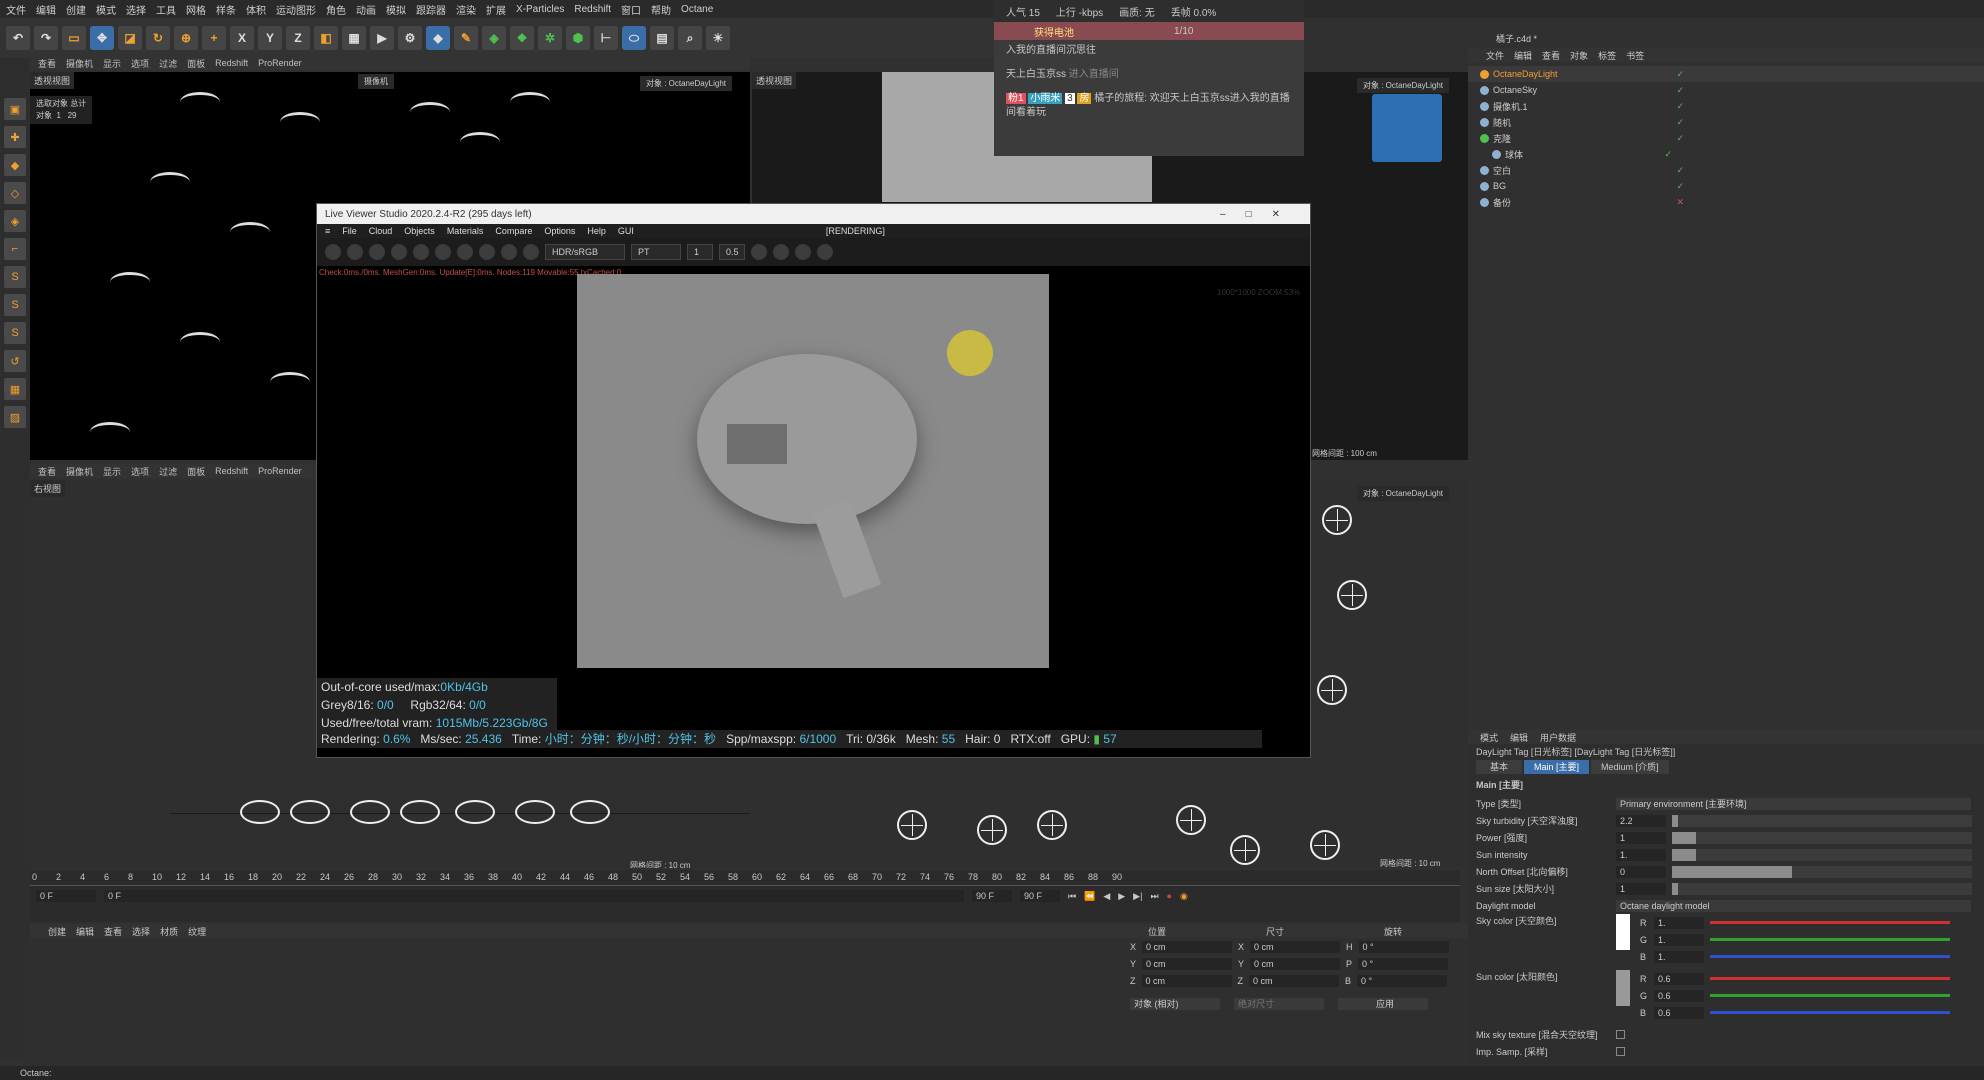 The width and height of the screenshot is (1984, 1080). What do you see at coordinates (327, 231) in the screenshot?
I see `lv-hamburger-icon: ≡` at bounding box center [327, 231].